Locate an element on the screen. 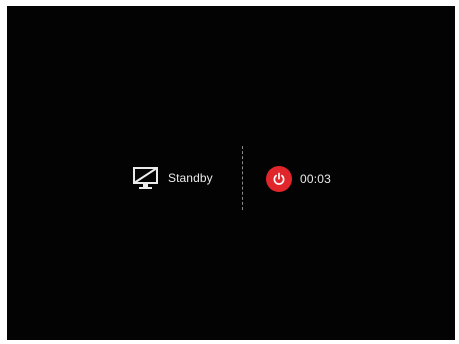 The image size is (459, 344). power-icon is located at coordinates (279, 178).